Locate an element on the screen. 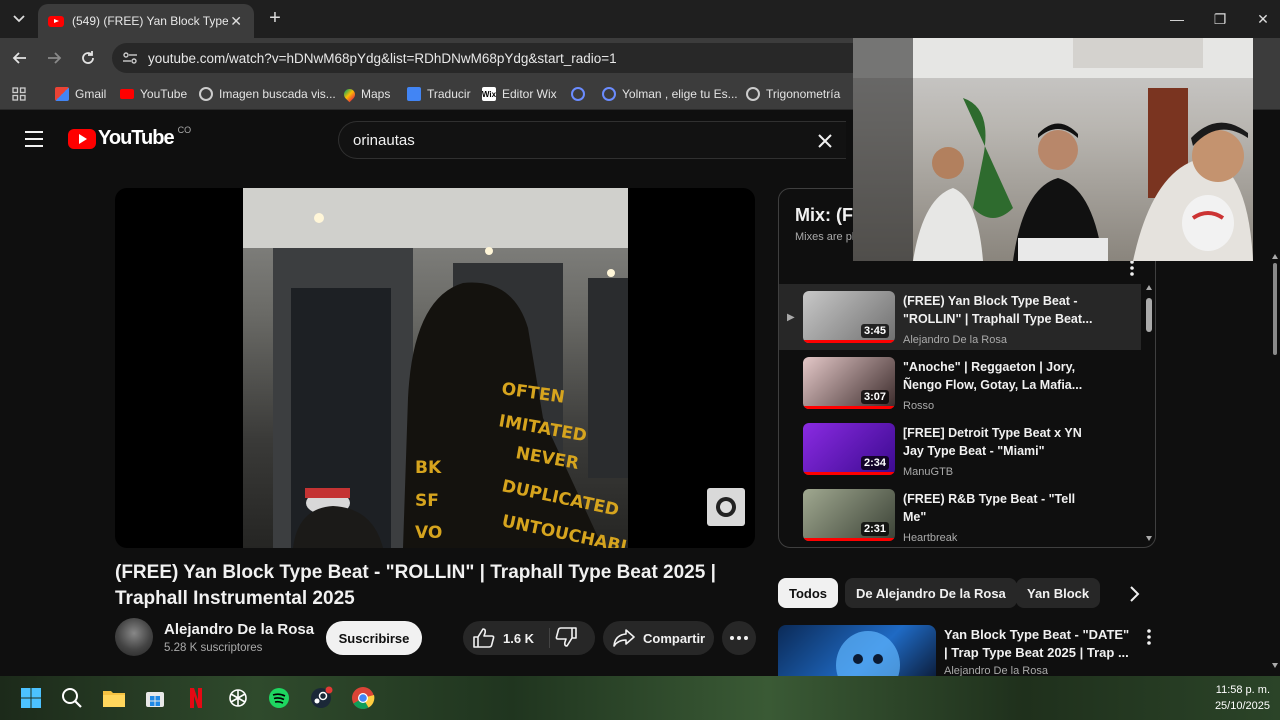  webcam-overlay is located at coordinates (1053, 149).